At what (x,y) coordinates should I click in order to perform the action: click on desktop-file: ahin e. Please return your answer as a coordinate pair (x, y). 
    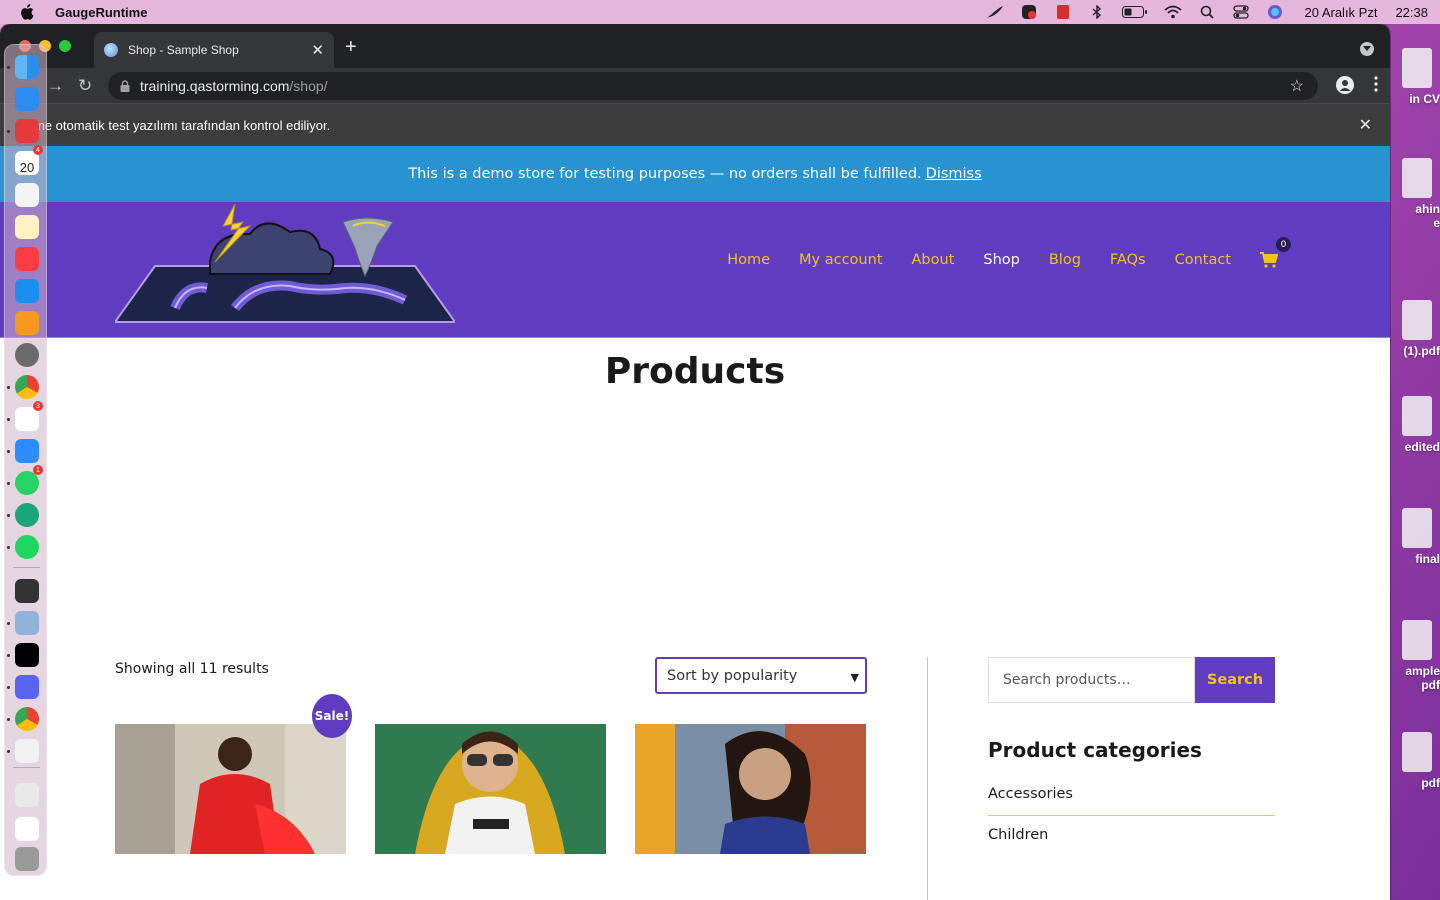
    Looking at the image, I should click on (1414, 194).